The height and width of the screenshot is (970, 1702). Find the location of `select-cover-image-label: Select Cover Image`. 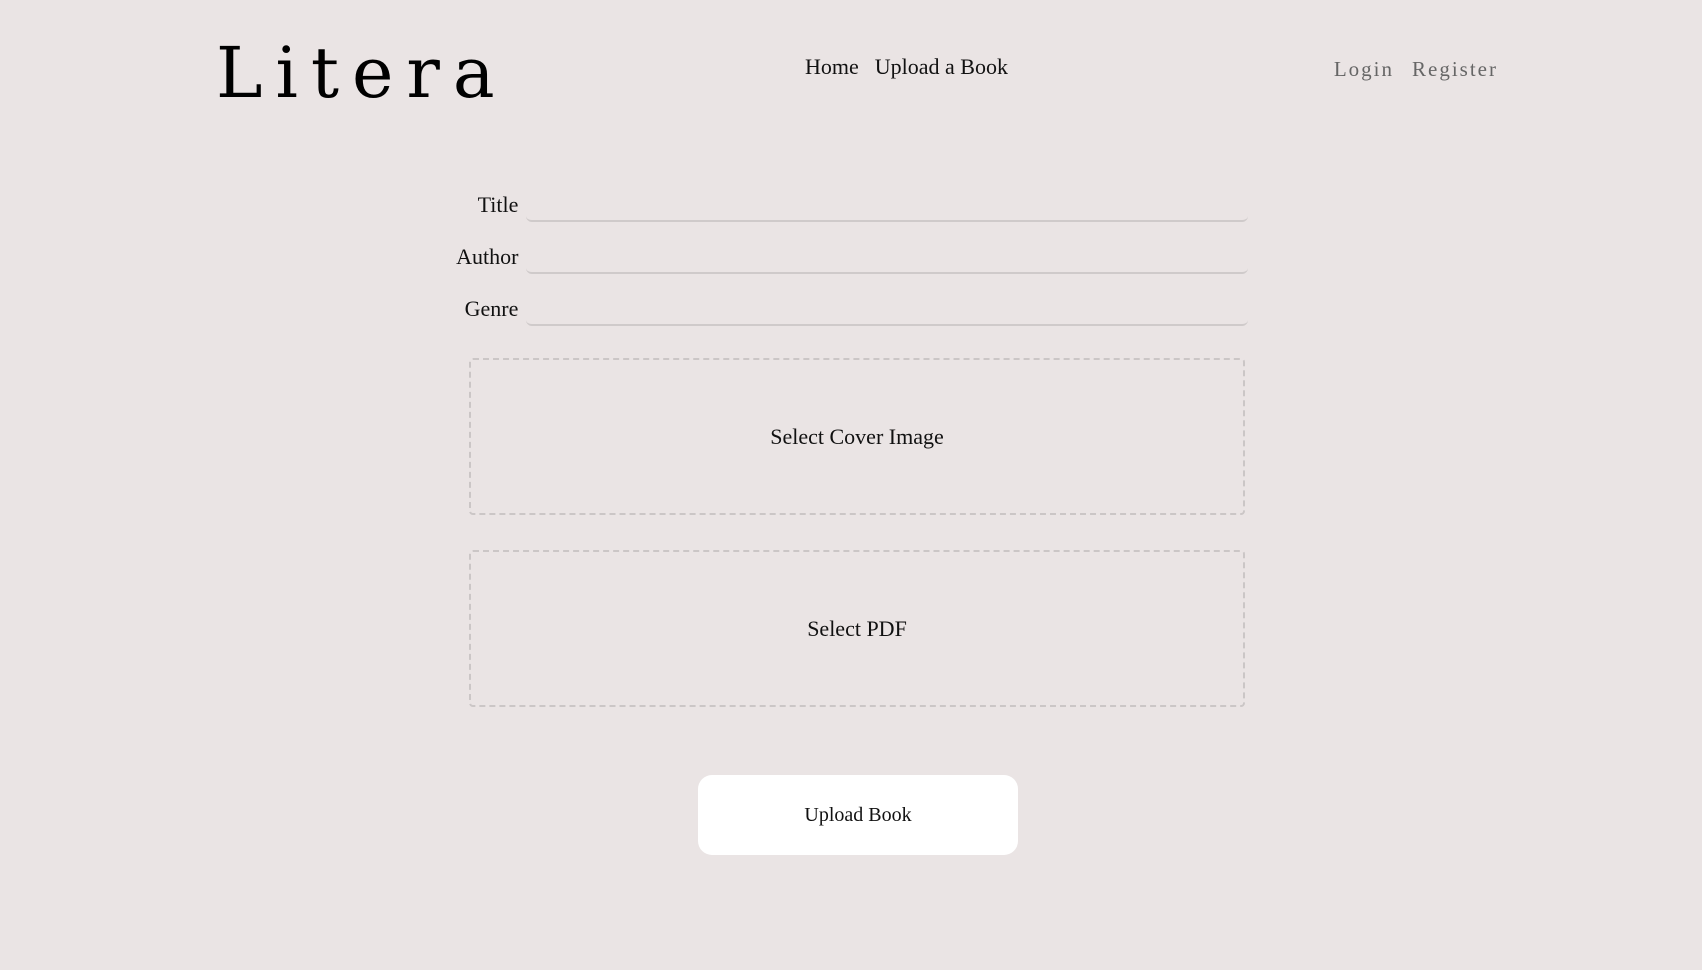

select-cover-image-label: Select Cover Image is located at coordinates (857, 436).